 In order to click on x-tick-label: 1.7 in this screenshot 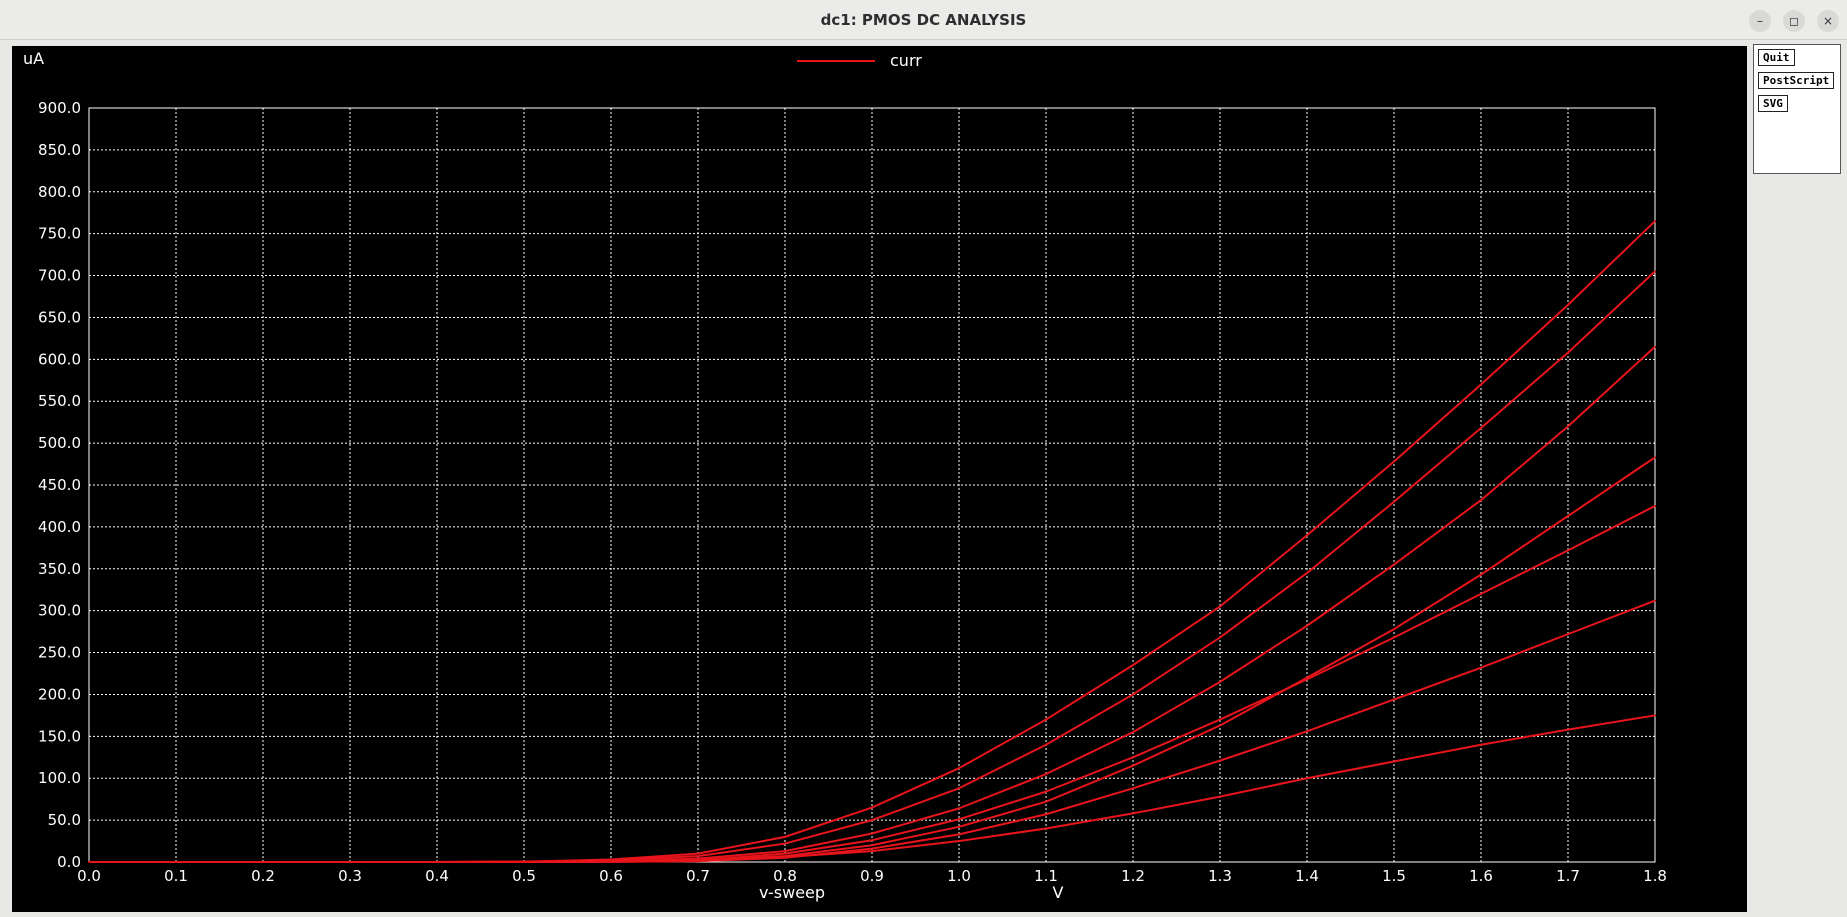, I will do `click(1568, 876)`.